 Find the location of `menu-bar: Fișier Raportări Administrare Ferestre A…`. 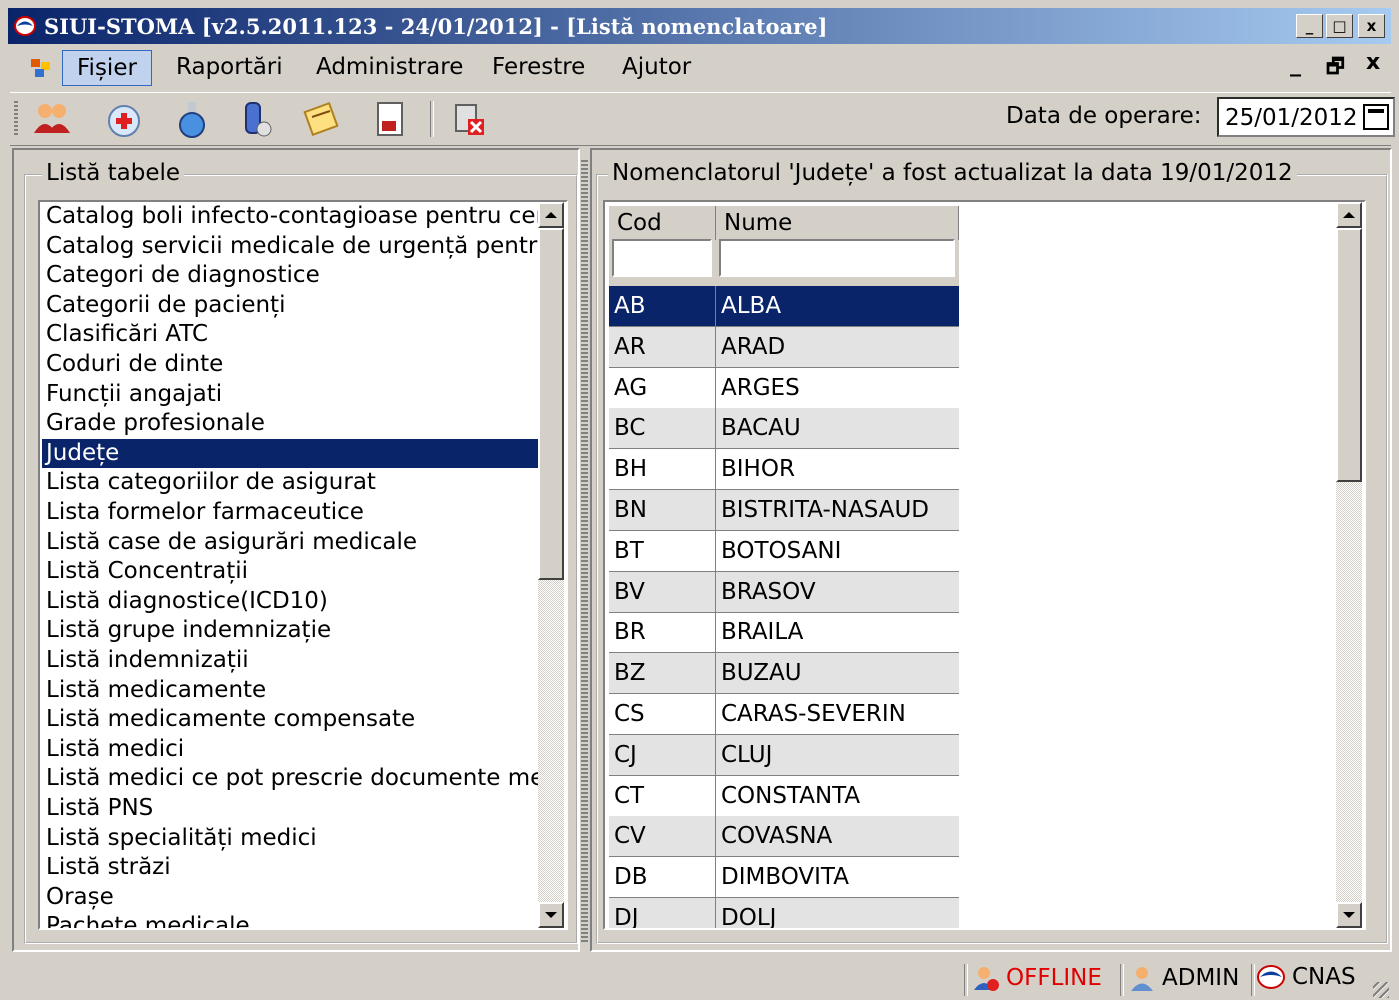

menu-bar: Fișier Raportări Administrare Ferestre A… is located at coordinates (699, 67).